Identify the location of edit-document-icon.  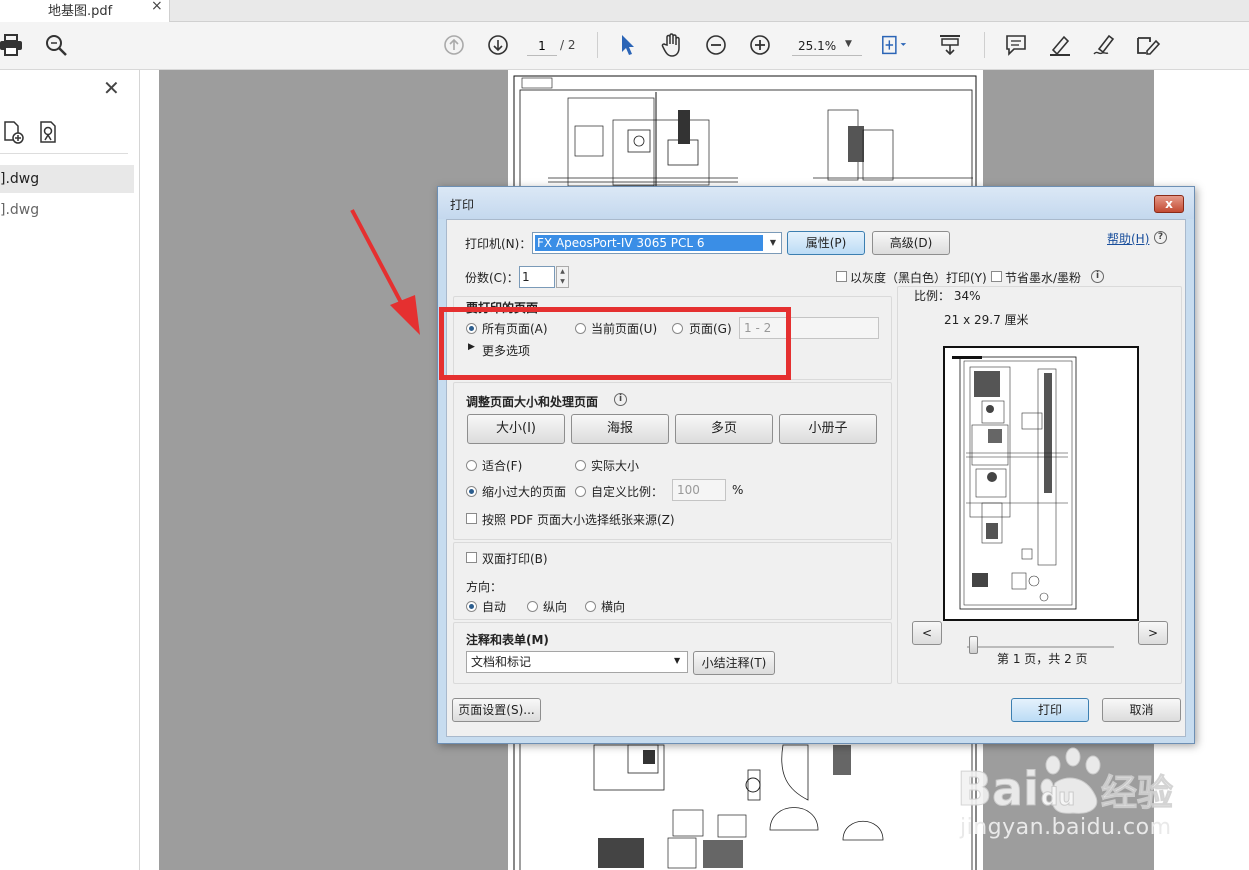
(1148, 45).